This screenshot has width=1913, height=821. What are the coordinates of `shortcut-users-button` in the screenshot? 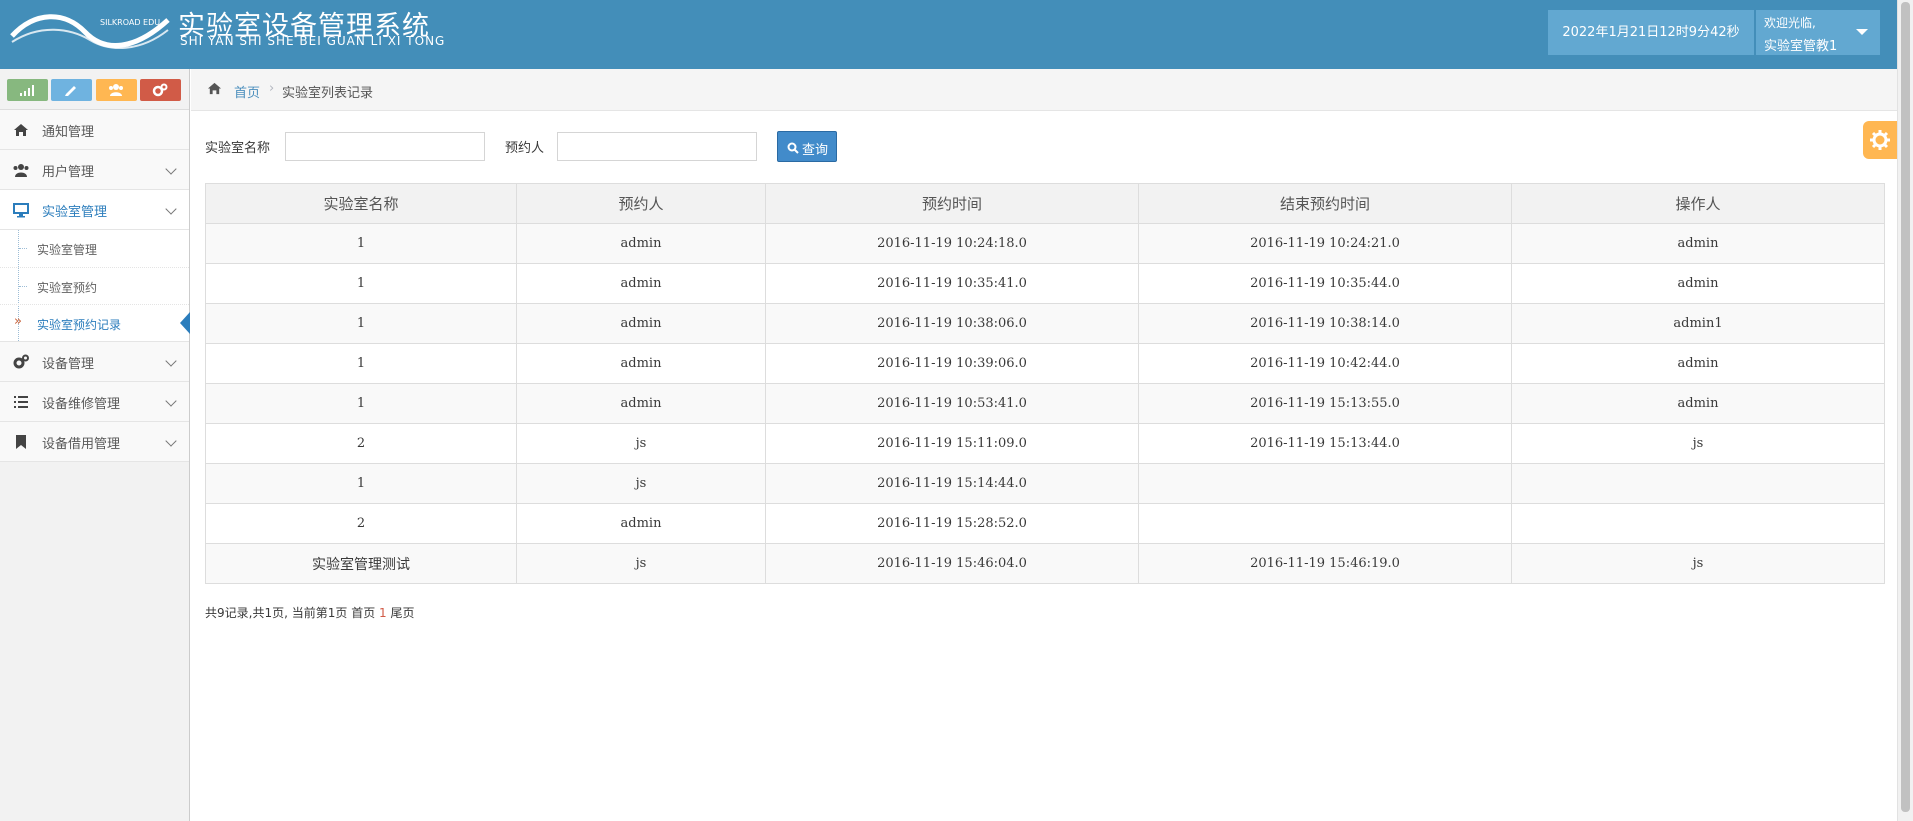 It's located at (116, 90).